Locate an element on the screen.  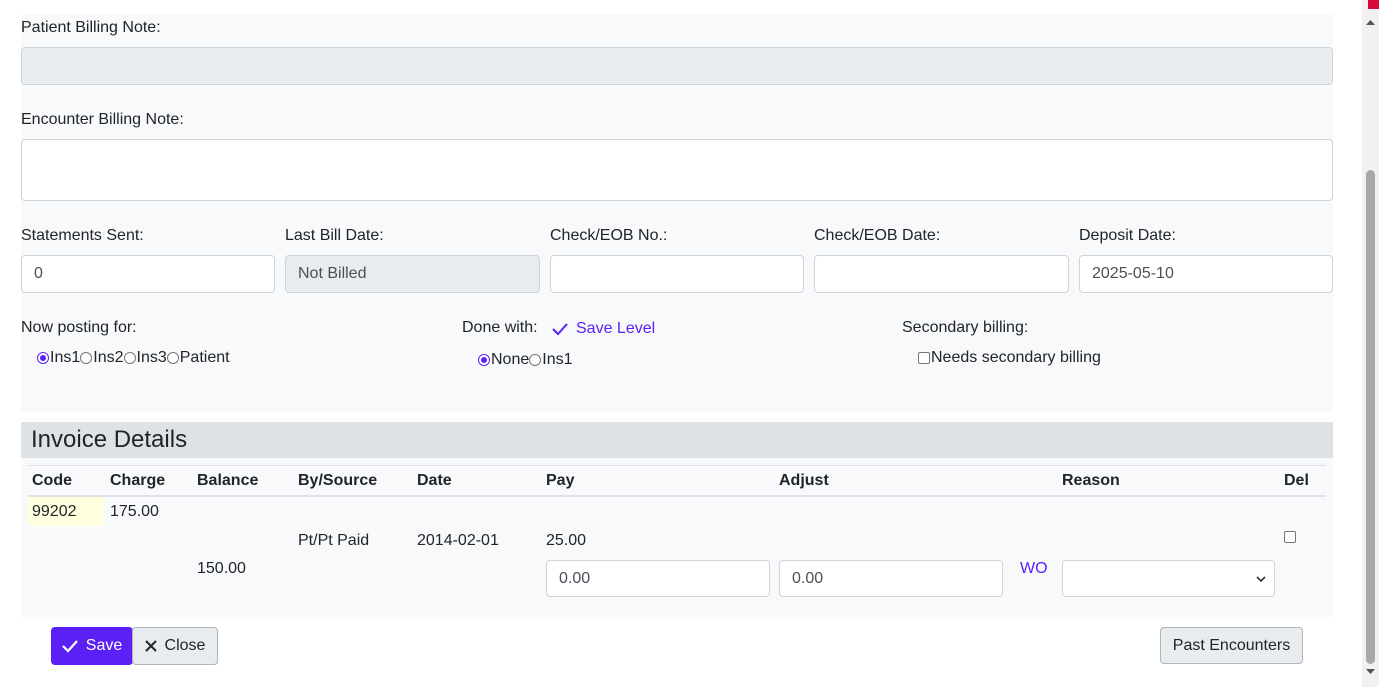
adjust-input: 0.00 is located at coordinates (891, 578).